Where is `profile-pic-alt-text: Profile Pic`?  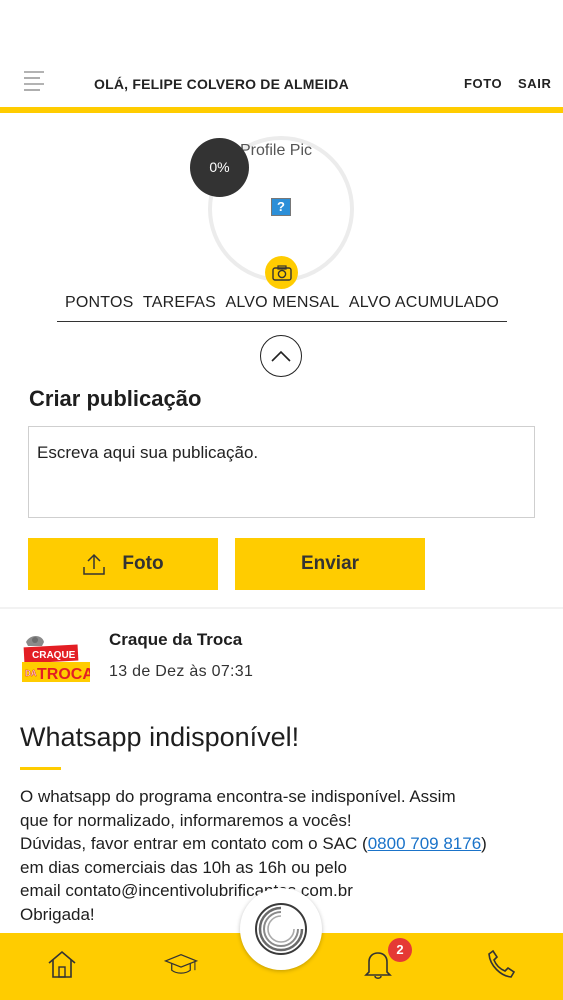 profile-pic-alt-text: Profile Pic is located at coordinates (276, 150).